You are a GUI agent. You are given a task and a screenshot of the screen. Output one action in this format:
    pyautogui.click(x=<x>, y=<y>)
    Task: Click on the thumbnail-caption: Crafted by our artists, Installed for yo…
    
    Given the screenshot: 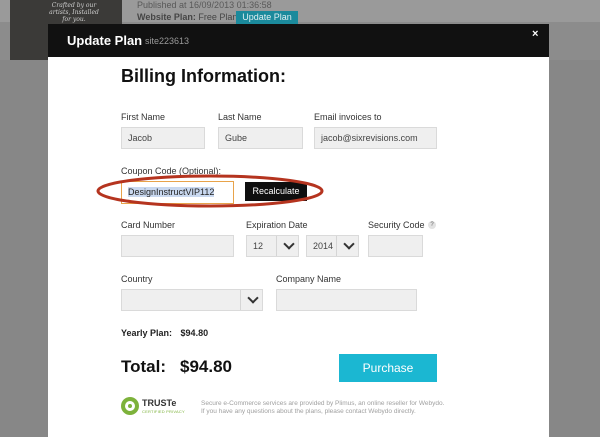 What is the action you would take?
    pyautogui.click(x=74, y=12)
    